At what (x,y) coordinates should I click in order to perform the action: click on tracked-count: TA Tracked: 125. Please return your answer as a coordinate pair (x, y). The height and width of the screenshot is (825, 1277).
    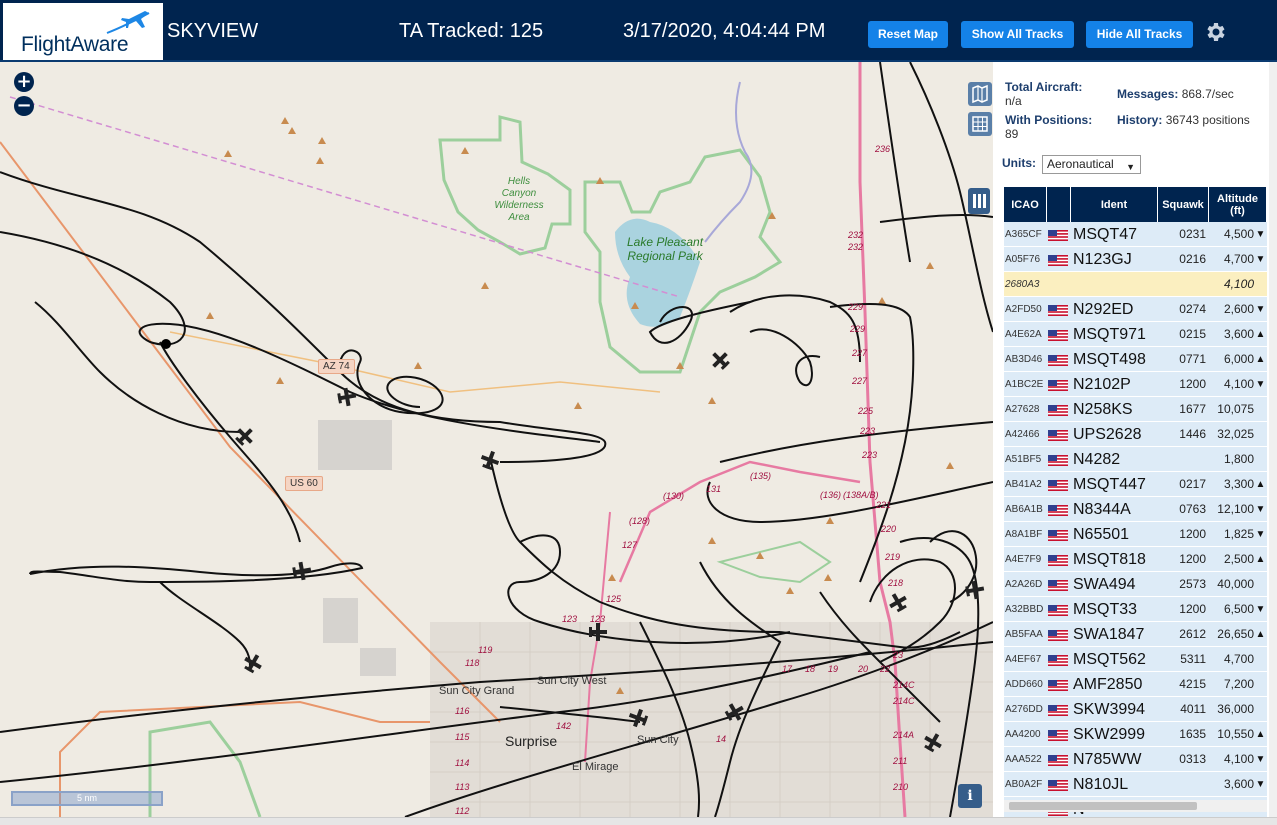
    Looking at the image, I should click on (471, 31).